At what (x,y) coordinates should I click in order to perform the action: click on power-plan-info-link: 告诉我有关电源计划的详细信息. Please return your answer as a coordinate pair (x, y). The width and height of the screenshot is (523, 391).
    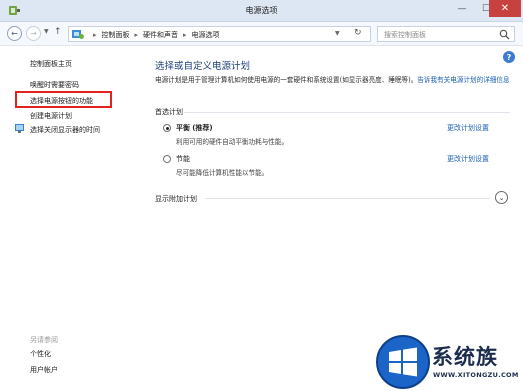
    Looking at the image, I should click on (463, 80).